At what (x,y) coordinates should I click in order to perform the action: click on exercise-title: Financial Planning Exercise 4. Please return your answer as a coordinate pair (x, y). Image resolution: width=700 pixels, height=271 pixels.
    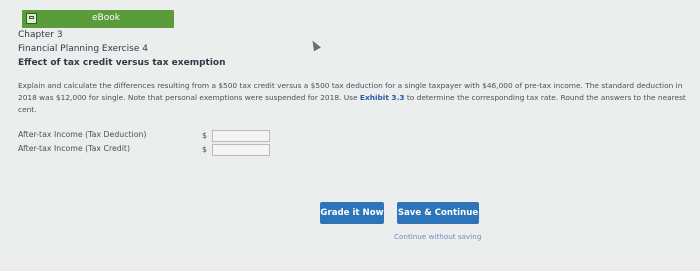
    Looking at the image, I should click on (83, 49).